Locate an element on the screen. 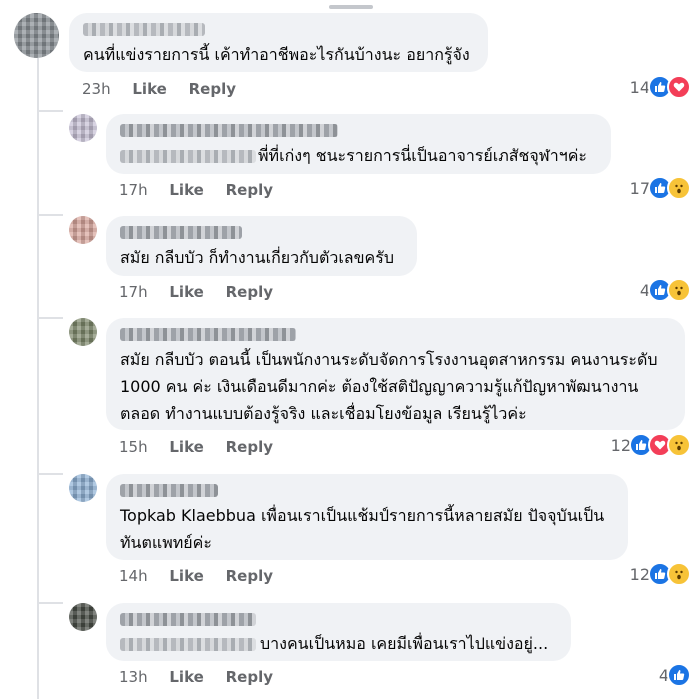 The height and width of the screenshot is (699, 700). reaction-count: 14 is located at coordinates (639, 87).